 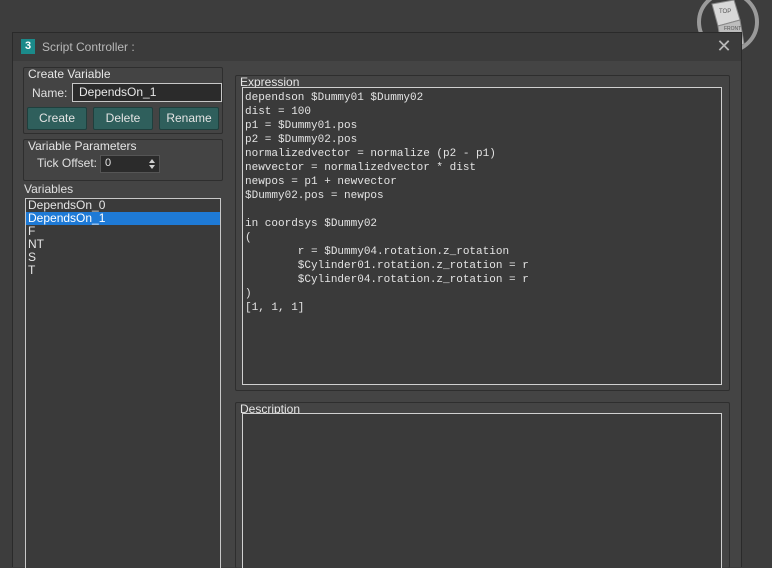 I want to click on name-label: Name:, so click(x=50, y=93).